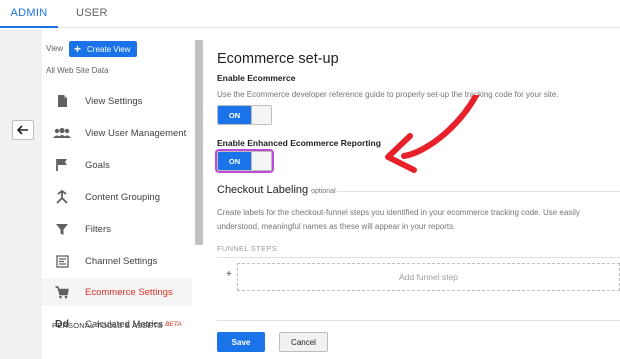 This screenshot has width=620, height=359. I want to click on add-funnel-step-button: Add funnel step, so click(428, 277).